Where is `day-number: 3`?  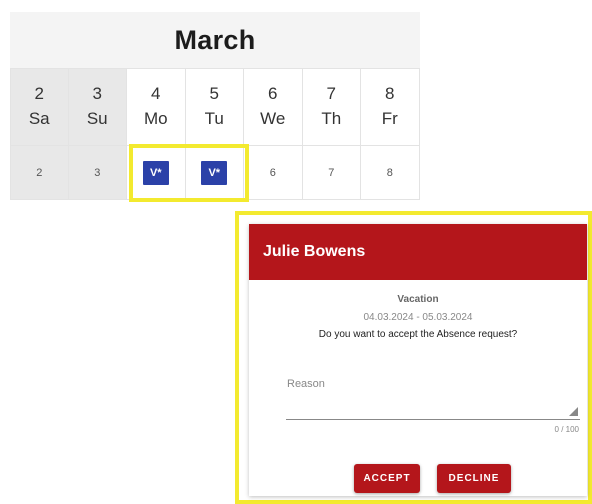
day-number: 3 is located at coordinates (97, 93).